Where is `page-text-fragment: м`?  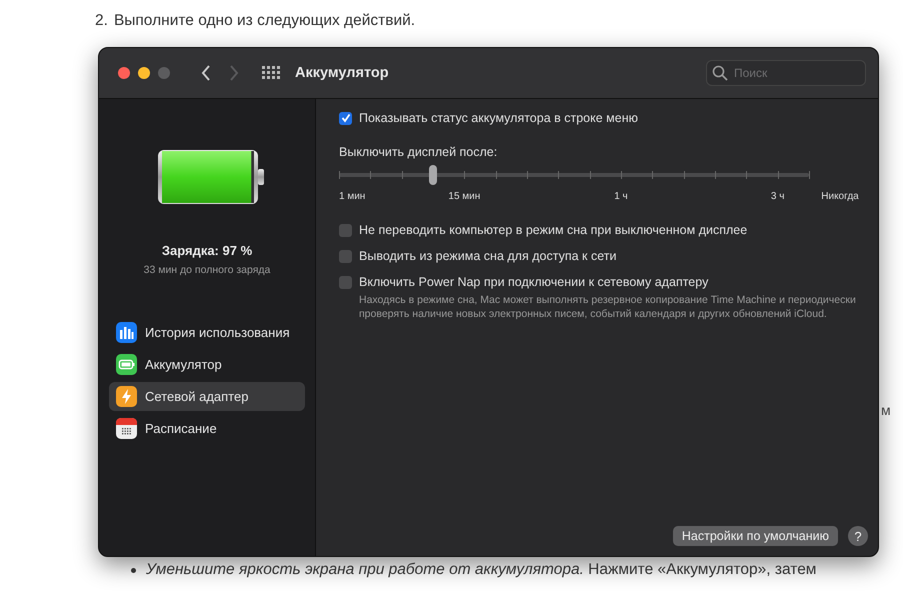 page-text-fragment: м is located at coordinates (886, 410).